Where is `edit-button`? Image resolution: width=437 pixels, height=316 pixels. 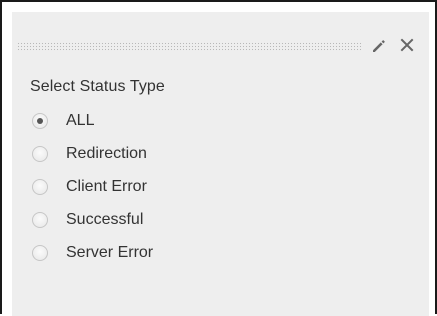 edit-button is located at coordinates (378, 46).